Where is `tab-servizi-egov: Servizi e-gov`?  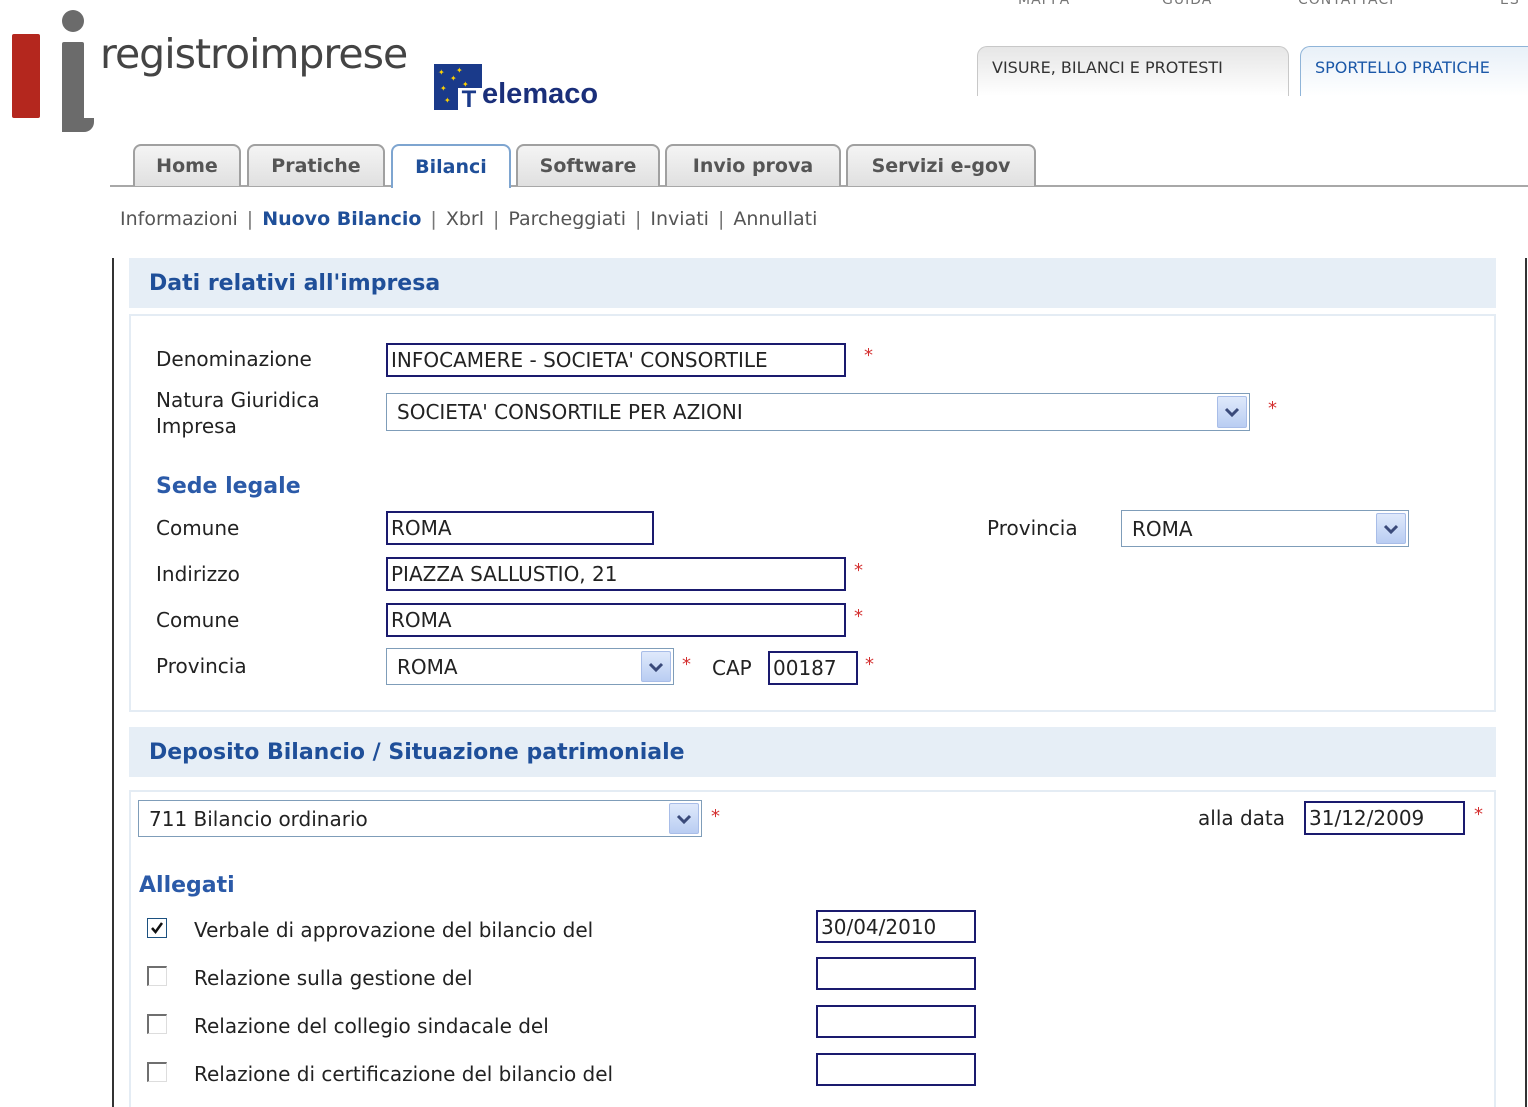 tab-servizi-egov: Servizi e-gov is located at coordinates (941, 165).